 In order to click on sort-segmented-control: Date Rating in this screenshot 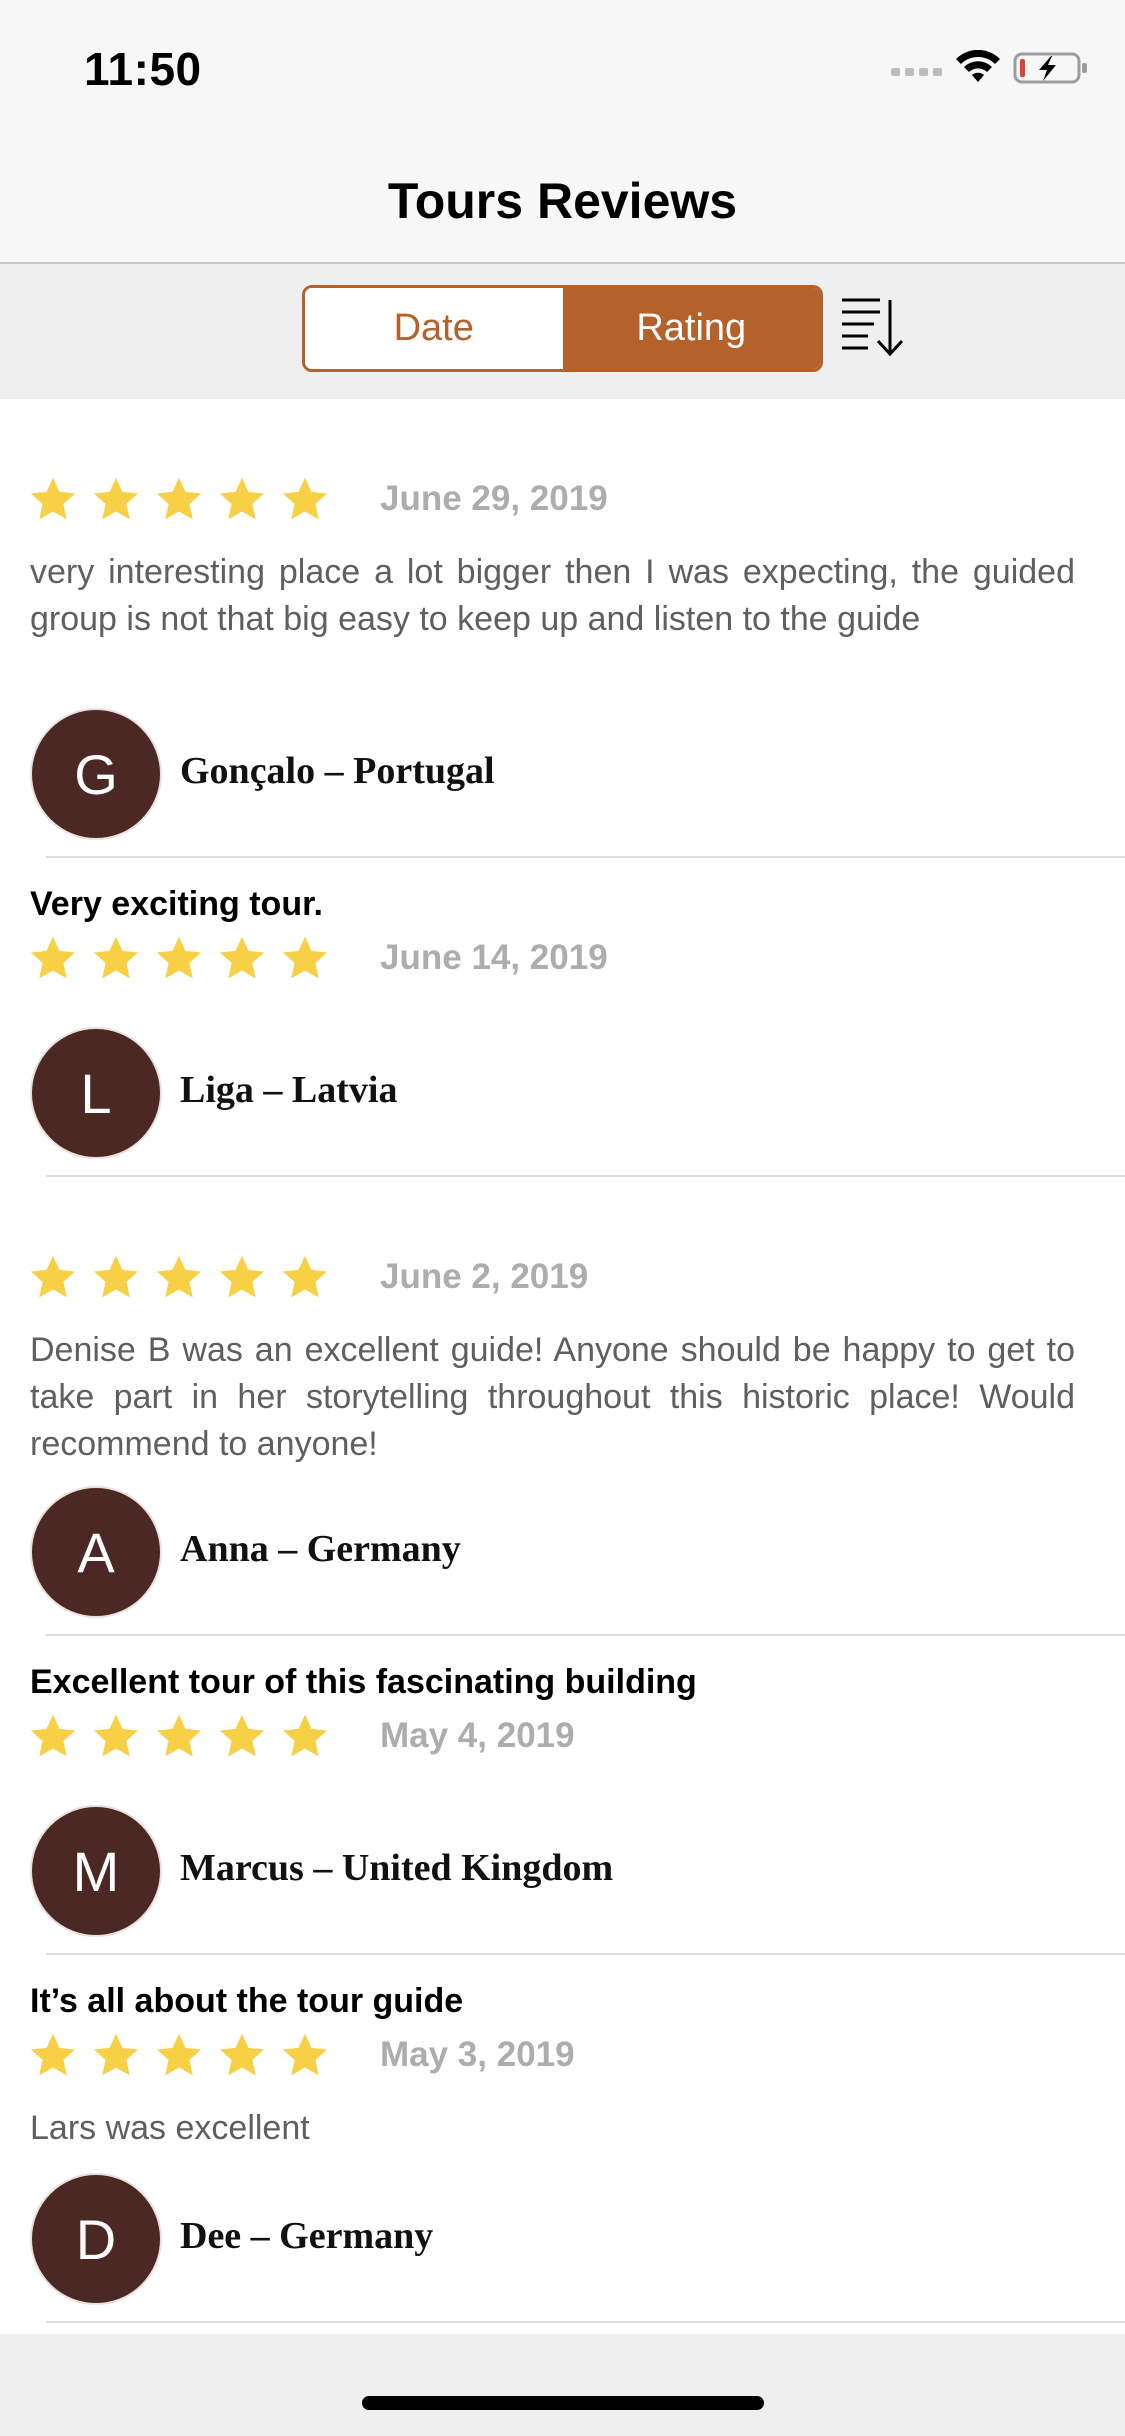, I will do `click(562, 328)`.